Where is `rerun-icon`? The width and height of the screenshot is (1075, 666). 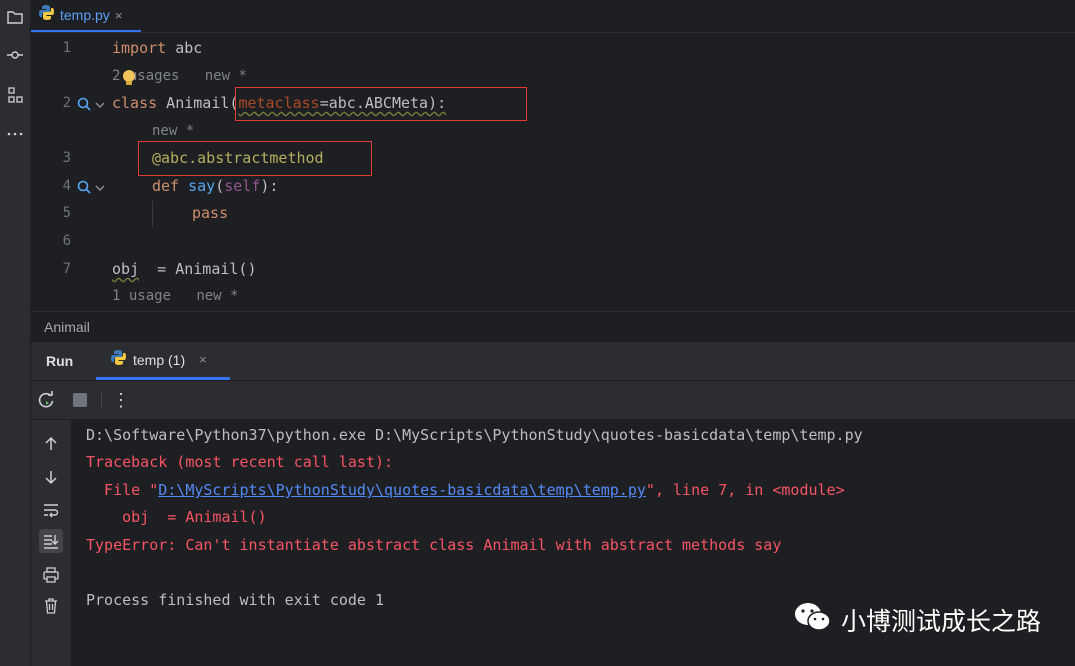 rerun-icon is located at coordinates (46, 400).